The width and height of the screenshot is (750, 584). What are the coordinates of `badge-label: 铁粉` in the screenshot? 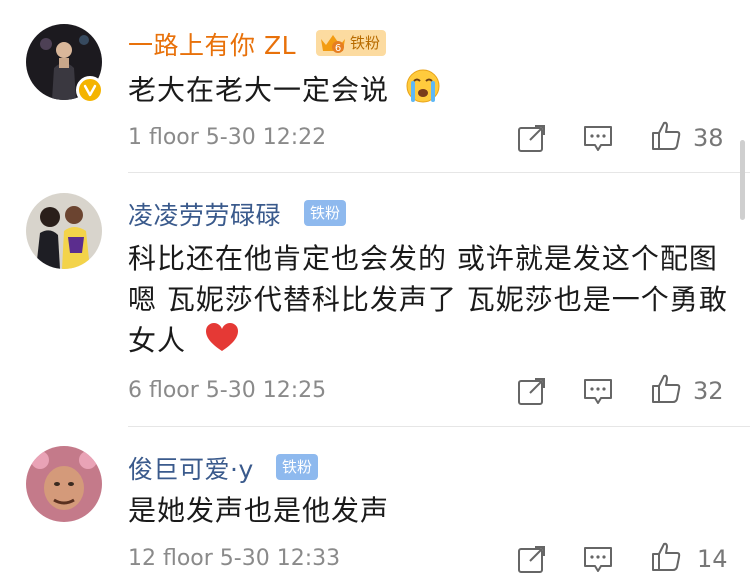 It's located at (365, 43).